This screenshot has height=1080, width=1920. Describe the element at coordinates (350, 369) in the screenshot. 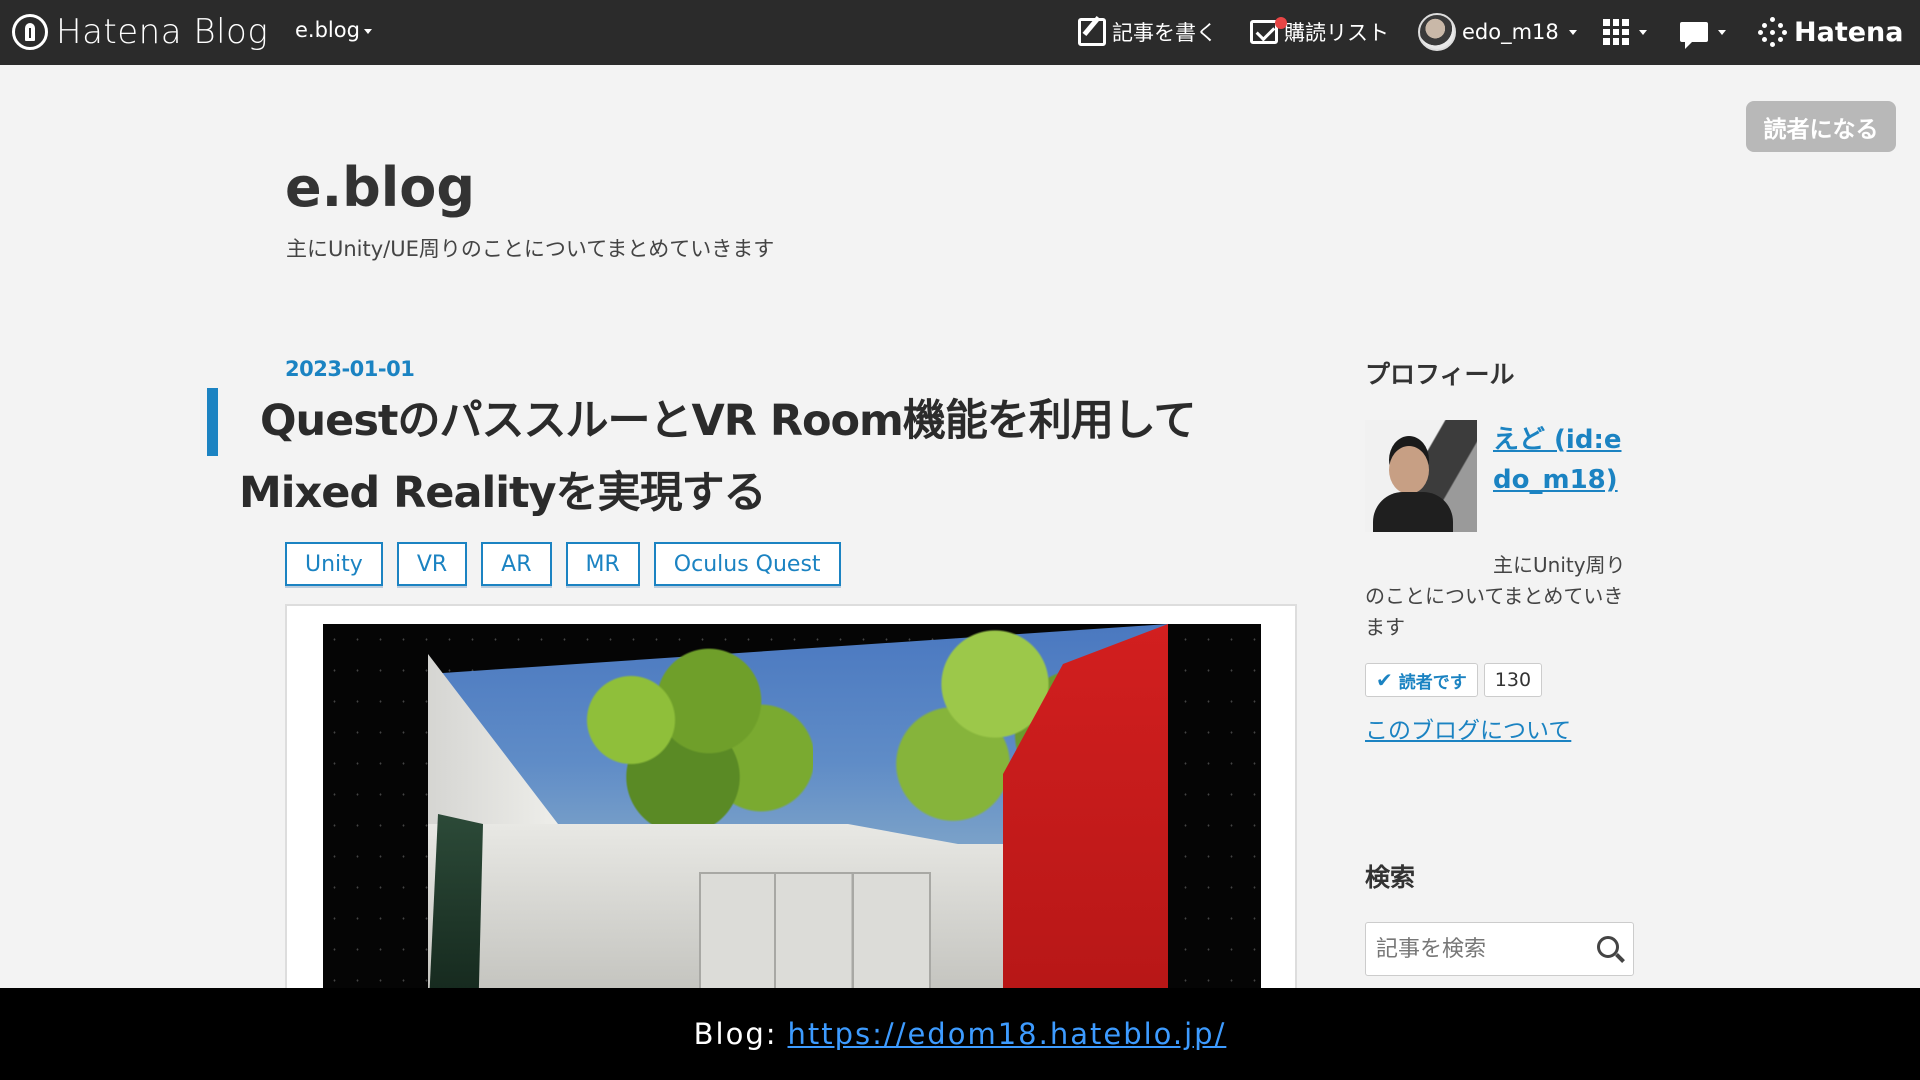

I see `article-date: 2023-01-01` at that location.